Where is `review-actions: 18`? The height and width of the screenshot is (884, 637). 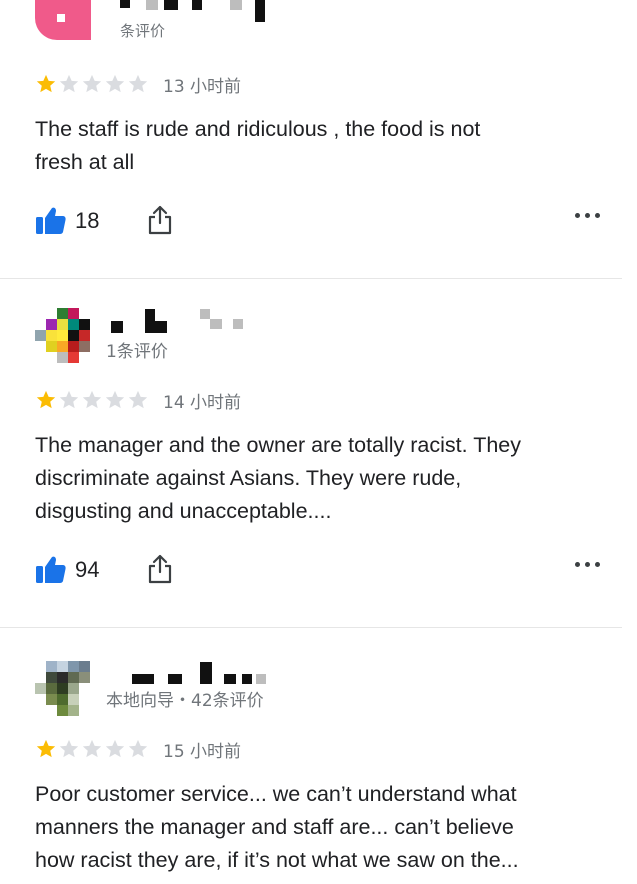 review-actions: 18 is located at coordinates (317, 222).